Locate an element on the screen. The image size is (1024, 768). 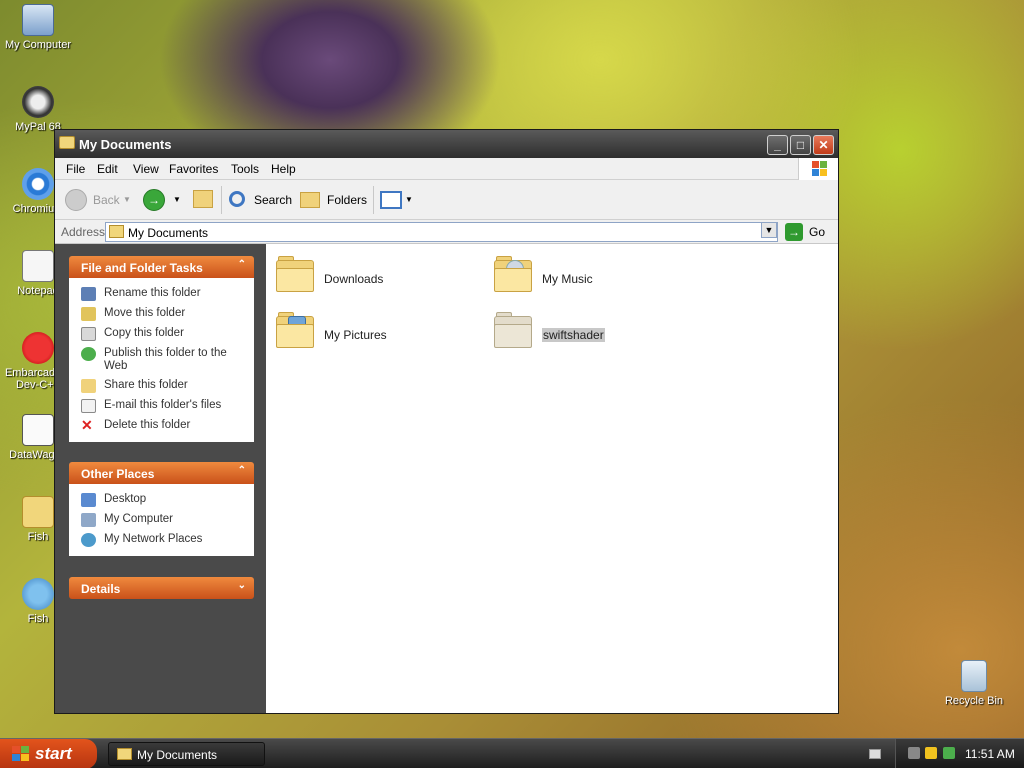
search-button: Search is located at coordinates (260, 200).